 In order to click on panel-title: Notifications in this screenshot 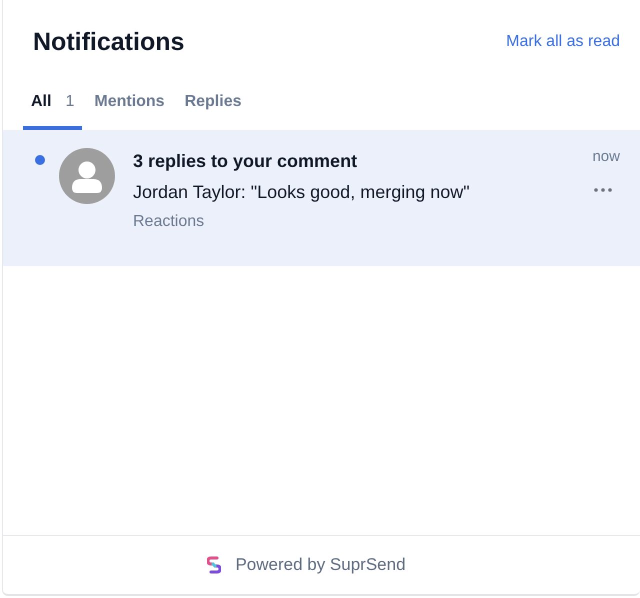, I will do `click(108, 42)`.